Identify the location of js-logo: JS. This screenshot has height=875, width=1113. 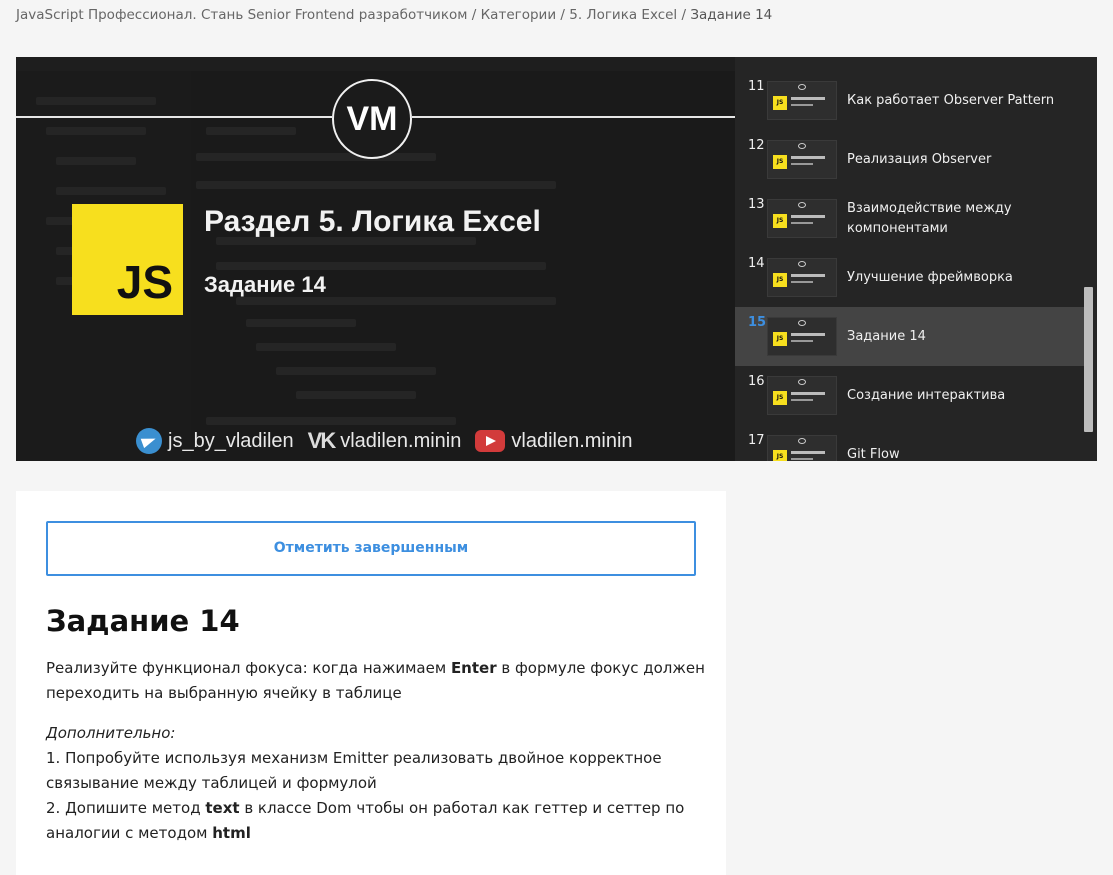
(127, 259).